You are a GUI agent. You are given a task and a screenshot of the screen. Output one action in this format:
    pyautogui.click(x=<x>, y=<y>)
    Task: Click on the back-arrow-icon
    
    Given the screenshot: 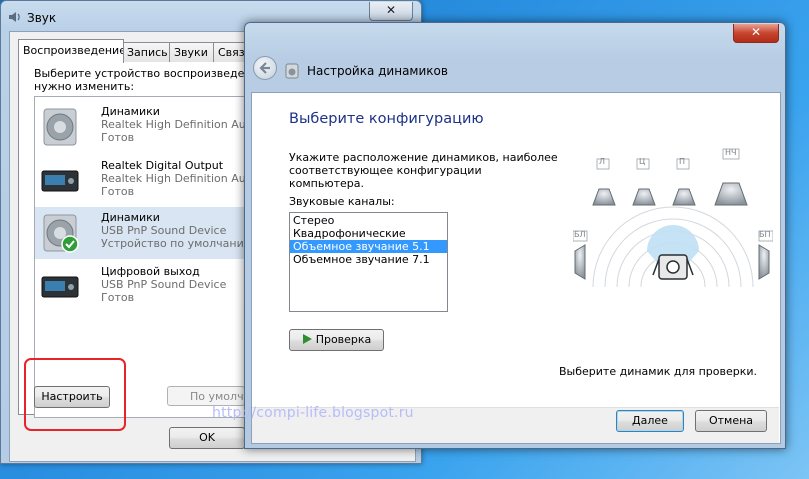 What is the action you would take?
    pyautogui.click(x=264, y=68)
    